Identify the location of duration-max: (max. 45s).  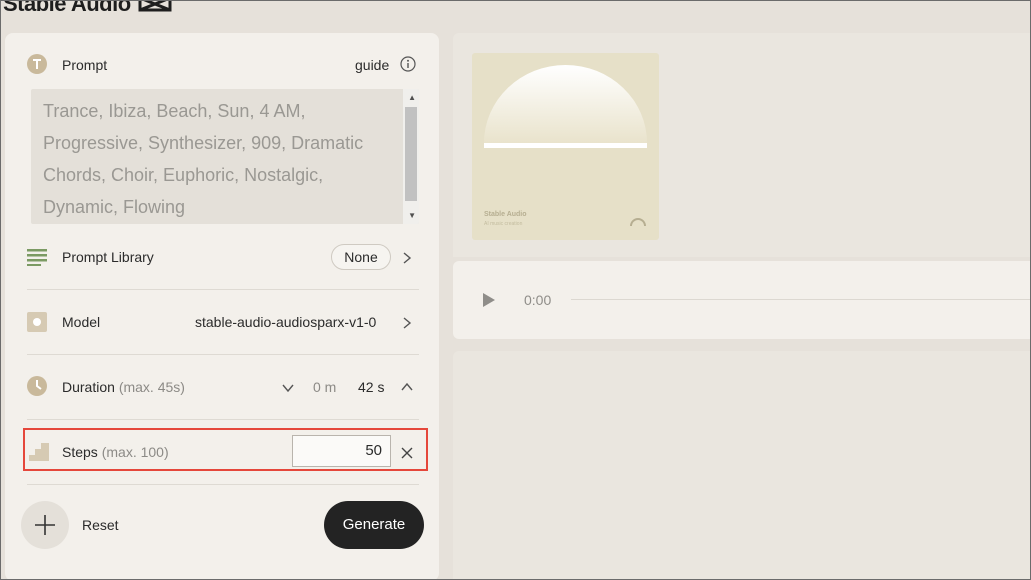
(151, 387).